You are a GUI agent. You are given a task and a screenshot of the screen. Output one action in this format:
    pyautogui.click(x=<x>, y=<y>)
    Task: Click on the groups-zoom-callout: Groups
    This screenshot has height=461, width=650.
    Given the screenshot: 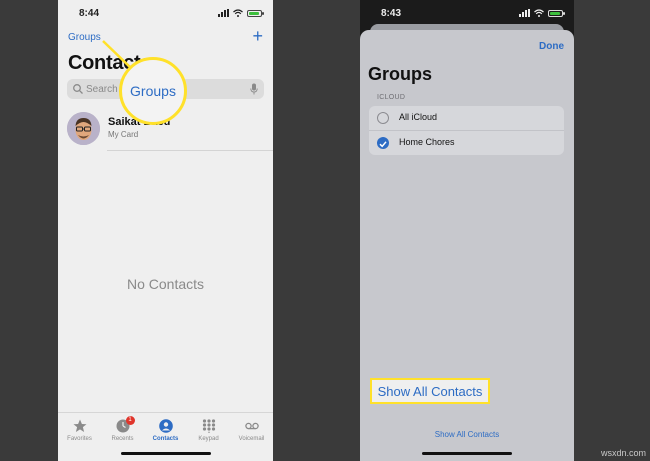 What is the action you would take?
    pyautogui.click(x=153, y=91)
    